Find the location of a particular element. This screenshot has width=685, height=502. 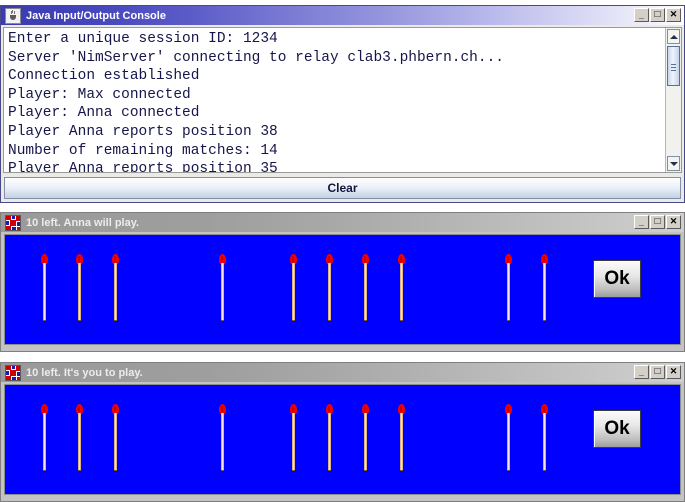

nim-titlebar-2: 10 left. It's you to play. _ □ ✕ is located at coordinates (342, 372).